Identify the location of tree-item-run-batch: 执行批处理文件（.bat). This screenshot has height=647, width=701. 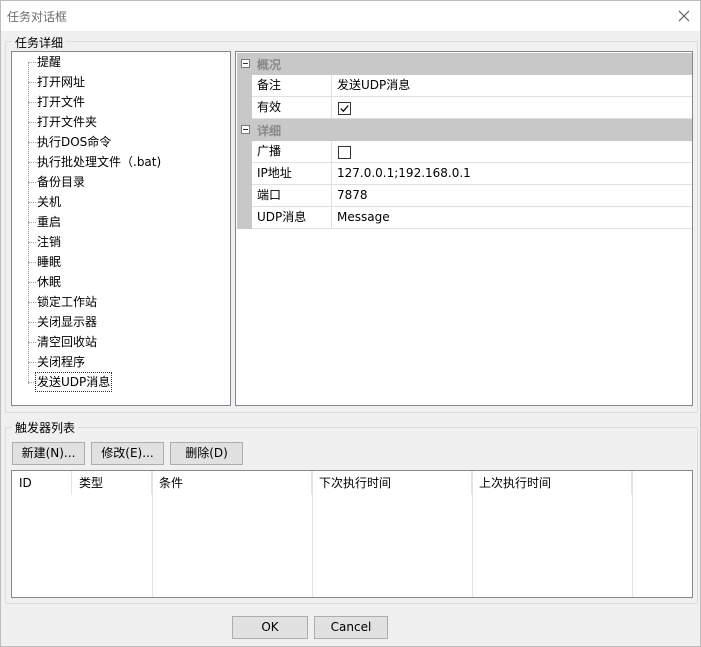
(99, 162).